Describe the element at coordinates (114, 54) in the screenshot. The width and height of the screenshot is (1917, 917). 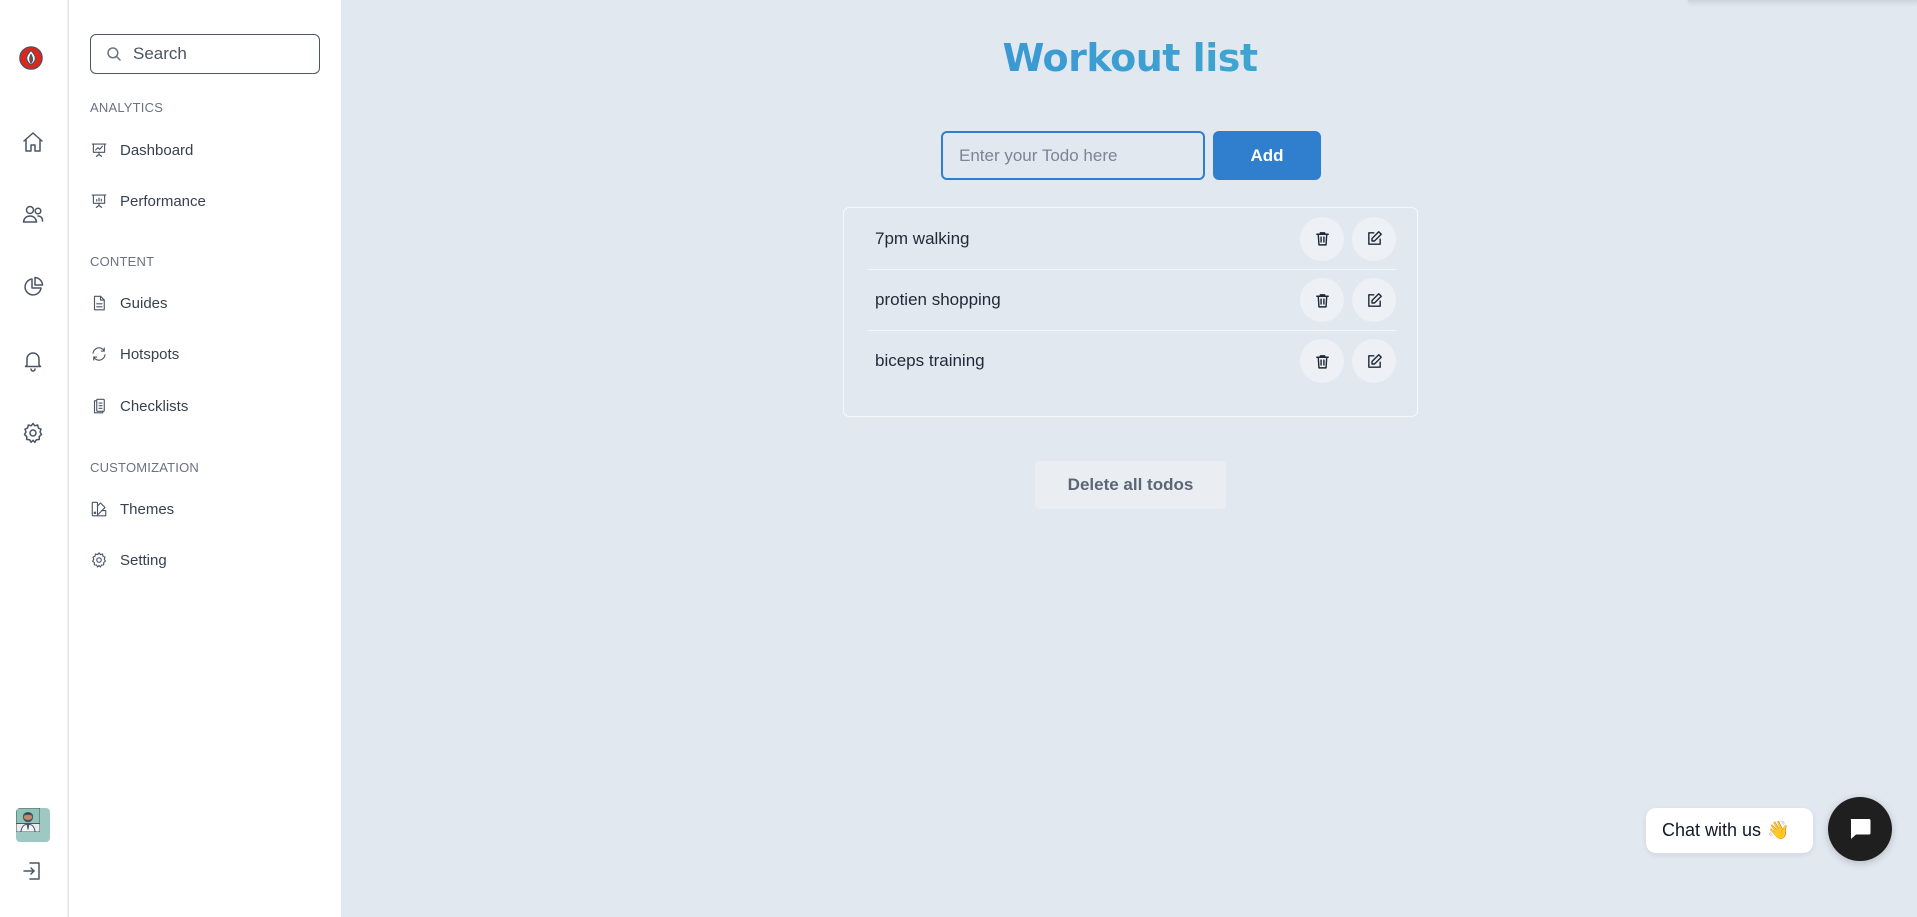
I see `search-icon` at that location.